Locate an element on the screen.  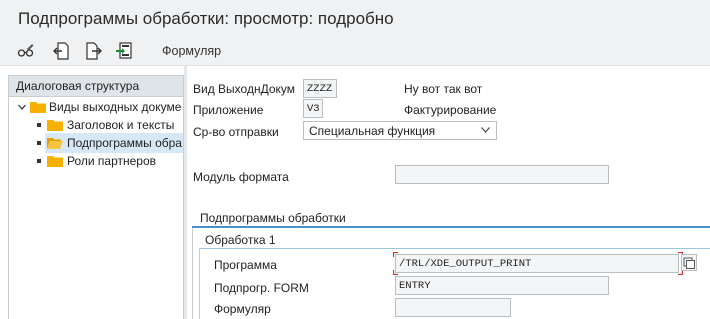
tree-item-label: Виды выходных докуме is located at coordinates (115, 107).